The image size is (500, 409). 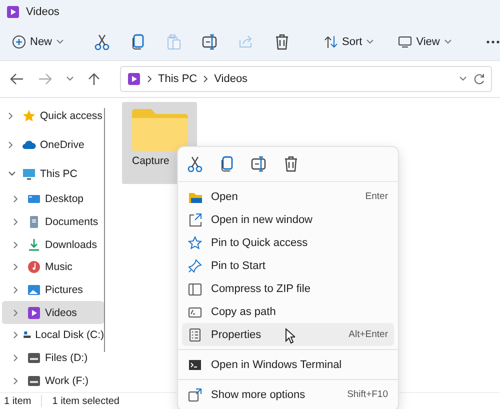 I want to click on forward-arrow-icon, so click(x=45, y=79).